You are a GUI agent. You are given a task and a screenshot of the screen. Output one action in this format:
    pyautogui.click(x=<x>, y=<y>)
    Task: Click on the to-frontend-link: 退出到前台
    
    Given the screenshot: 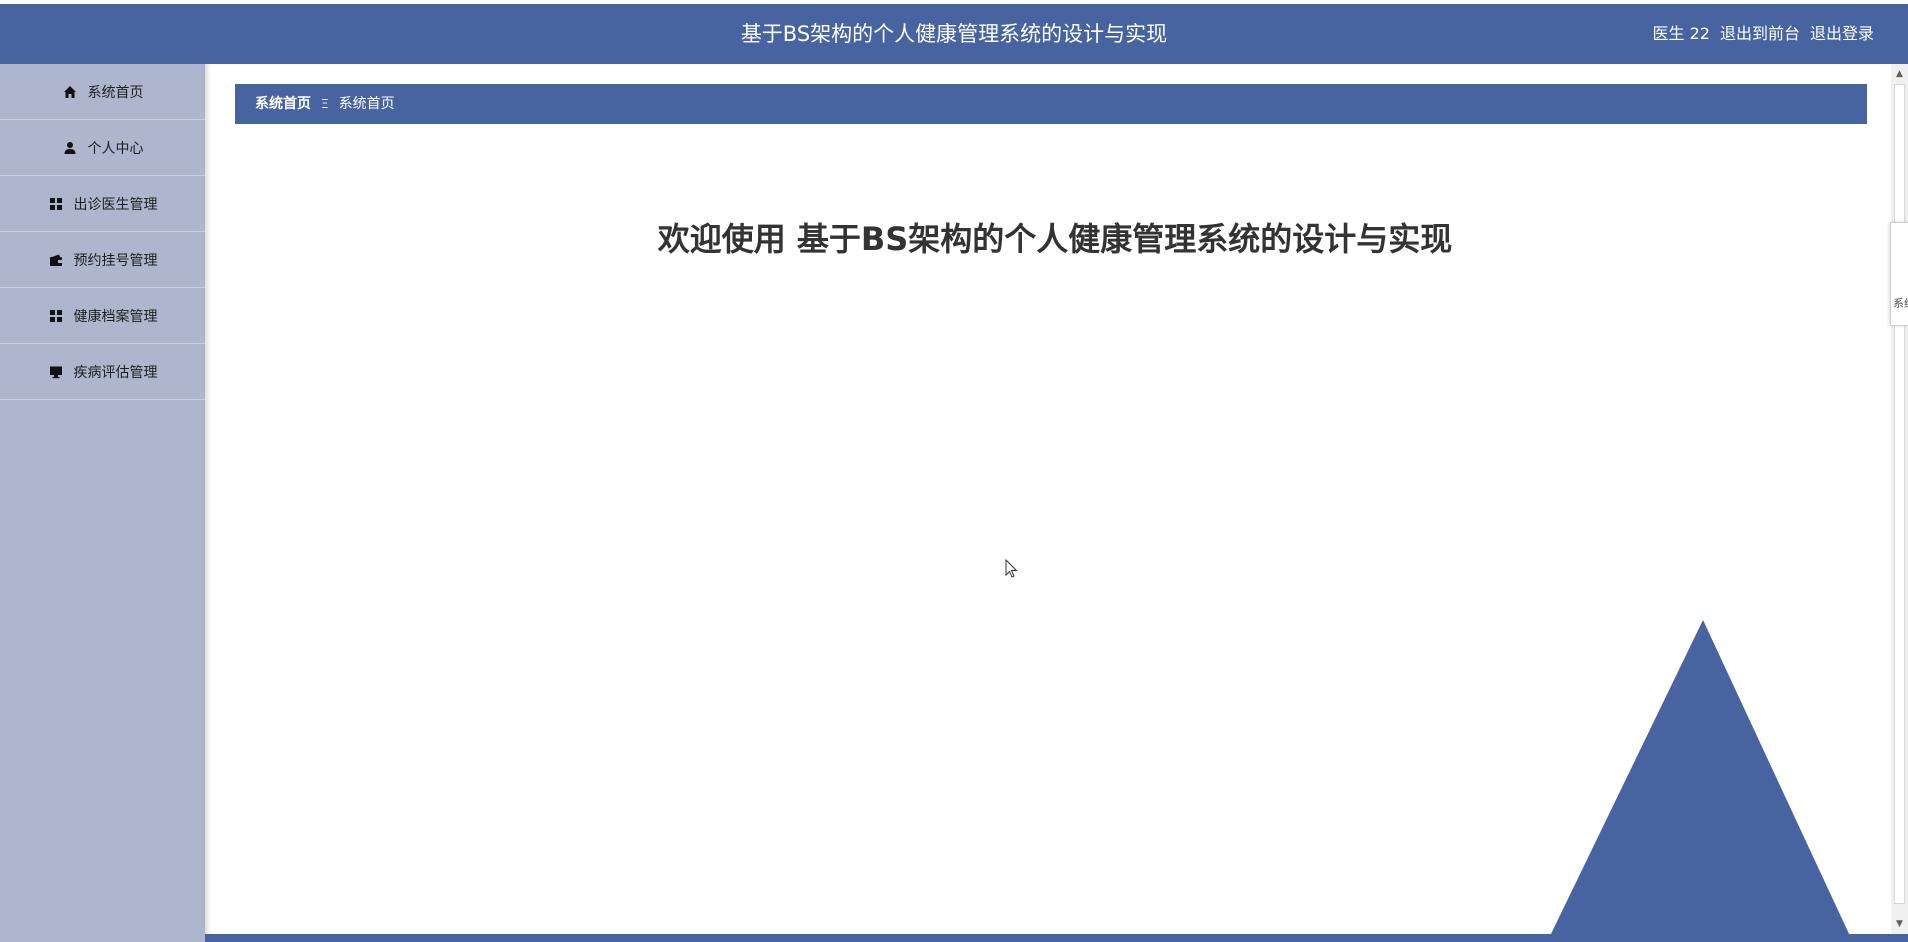 What is the action you would take?
    pyautogui.click(x=1760, y=34)
    